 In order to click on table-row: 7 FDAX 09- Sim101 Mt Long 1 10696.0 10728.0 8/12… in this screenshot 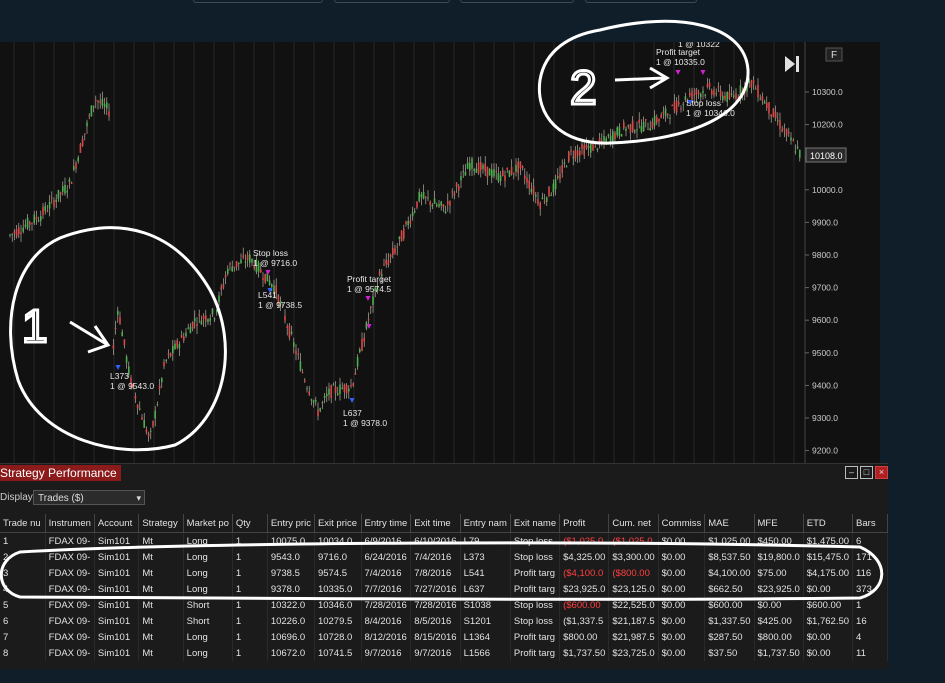, I will do `click(444, 637)`.